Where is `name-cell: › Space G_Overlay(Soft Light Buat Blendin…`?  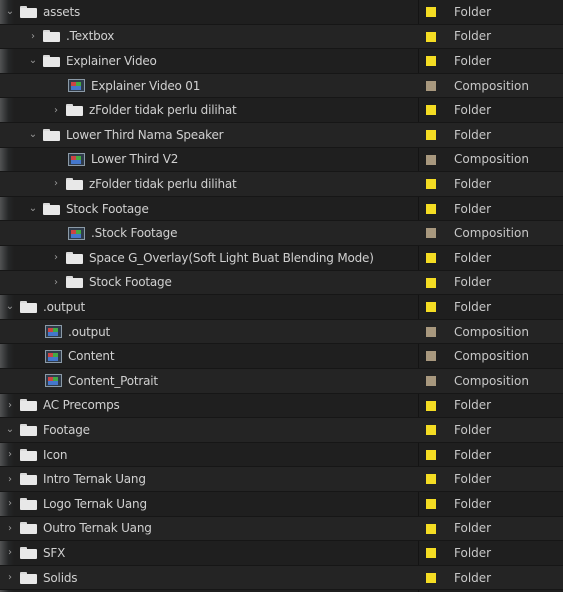 name-cell: › Space G_Overlay(Soft Light Buat Blendin… is located at coordinates (234, 258).